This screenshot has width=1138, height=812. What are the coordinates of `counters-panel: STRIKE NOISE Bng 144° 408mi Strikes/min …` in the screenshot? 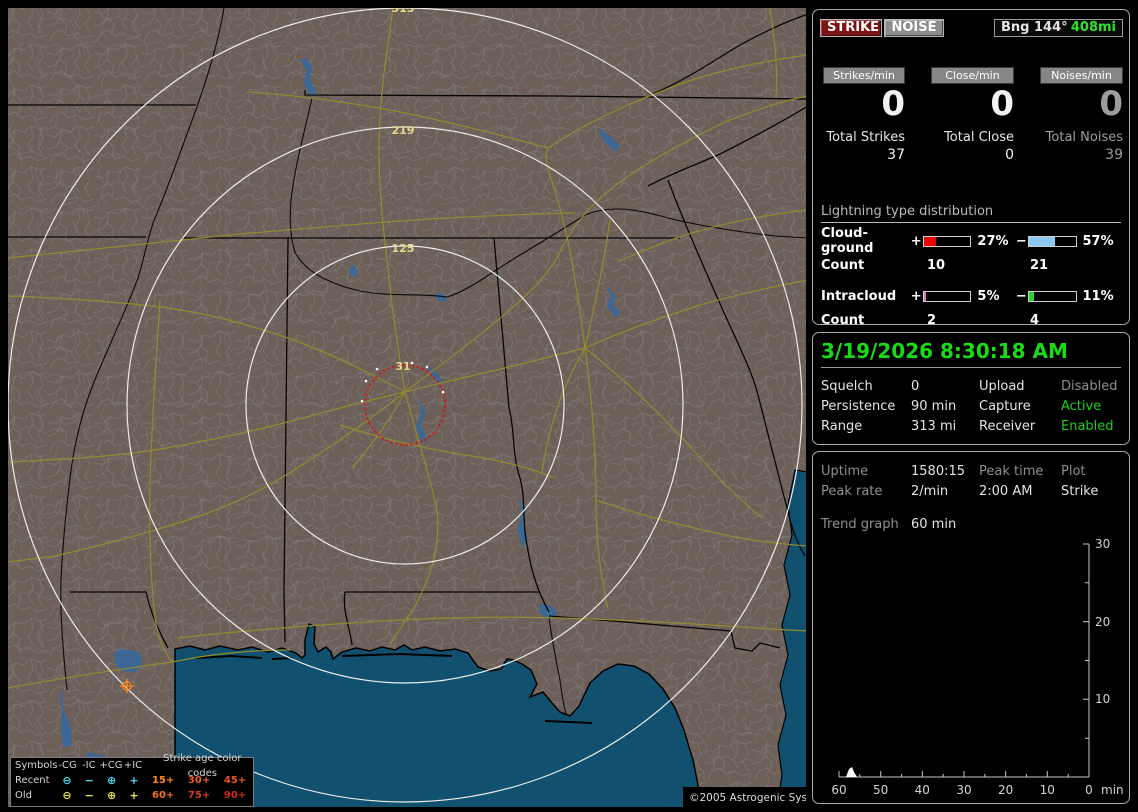 It's located at (969, 168).